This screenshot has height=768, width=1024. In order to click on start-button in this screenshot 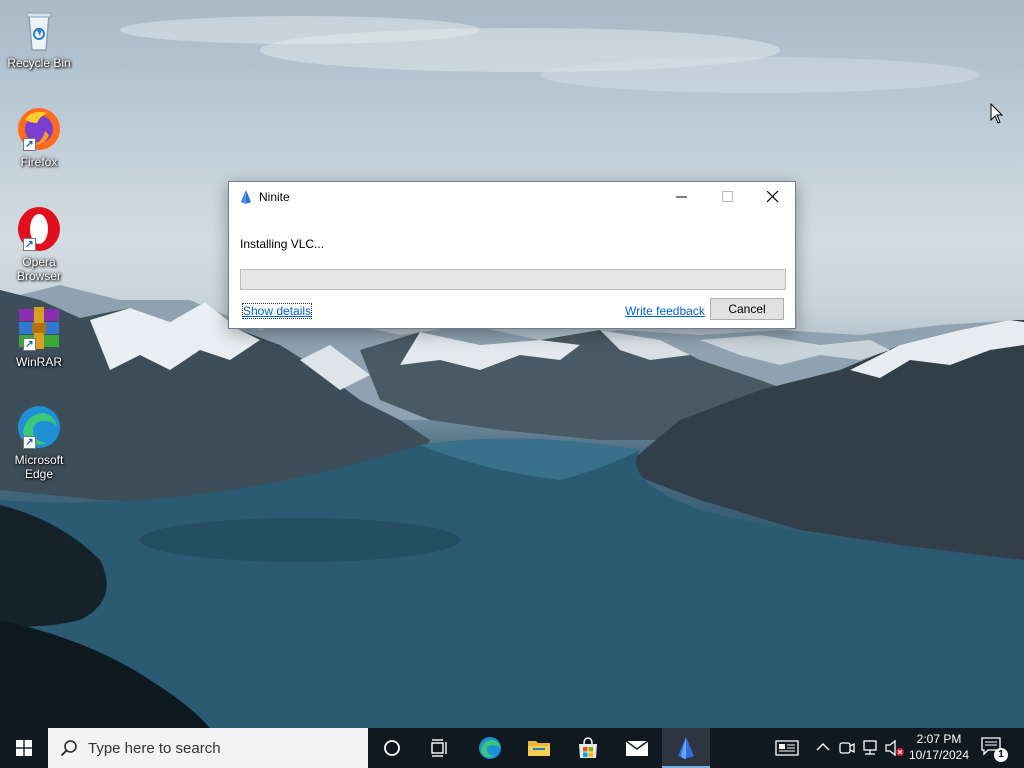, I will do `click(24, 748)`.